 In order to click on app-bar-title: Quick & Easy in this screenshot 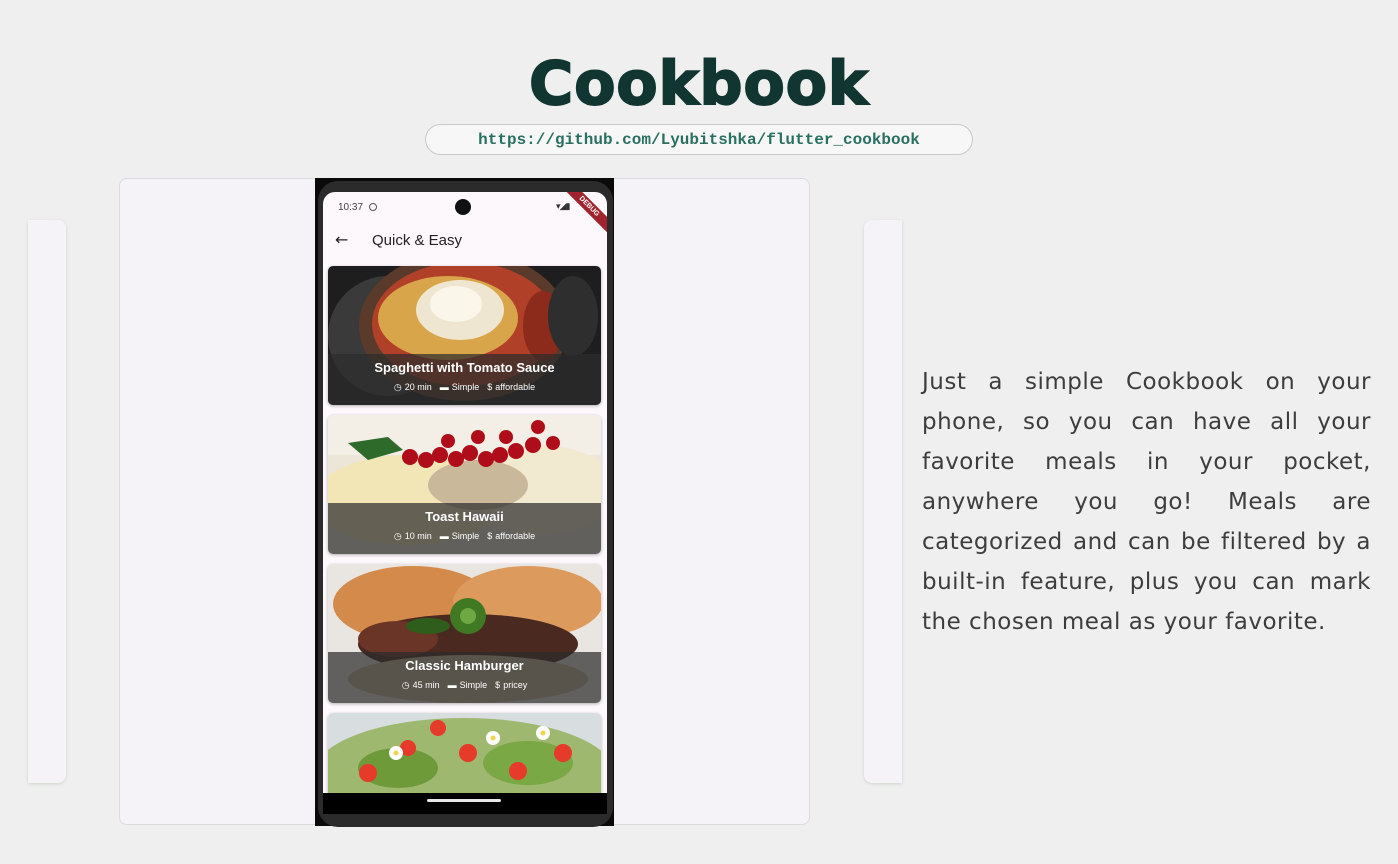, I will do `click(417, 240)`.